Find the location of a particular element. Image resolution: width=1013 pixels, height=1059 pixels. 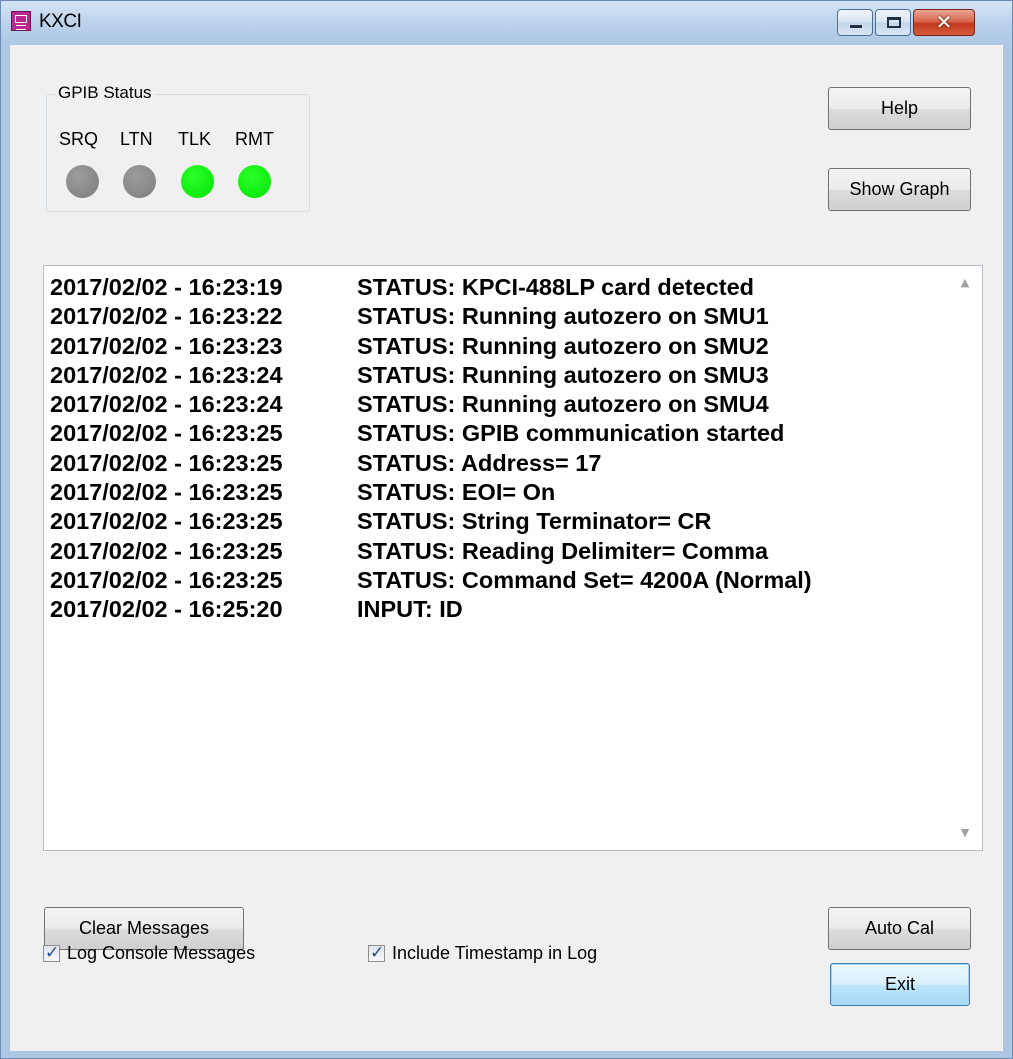

log-message: STATUS: Running autozero on SMU1 is located at coordinates (563, 316).